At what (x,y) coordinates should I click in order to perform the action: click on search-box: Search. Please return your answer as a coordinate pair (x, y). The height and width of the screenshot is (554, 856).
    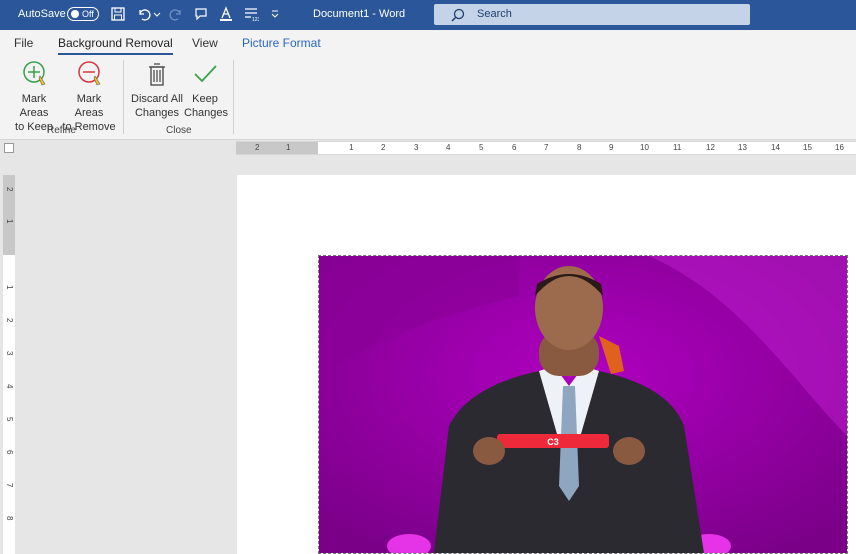
    Looking at the image, I should click on (592, 14).